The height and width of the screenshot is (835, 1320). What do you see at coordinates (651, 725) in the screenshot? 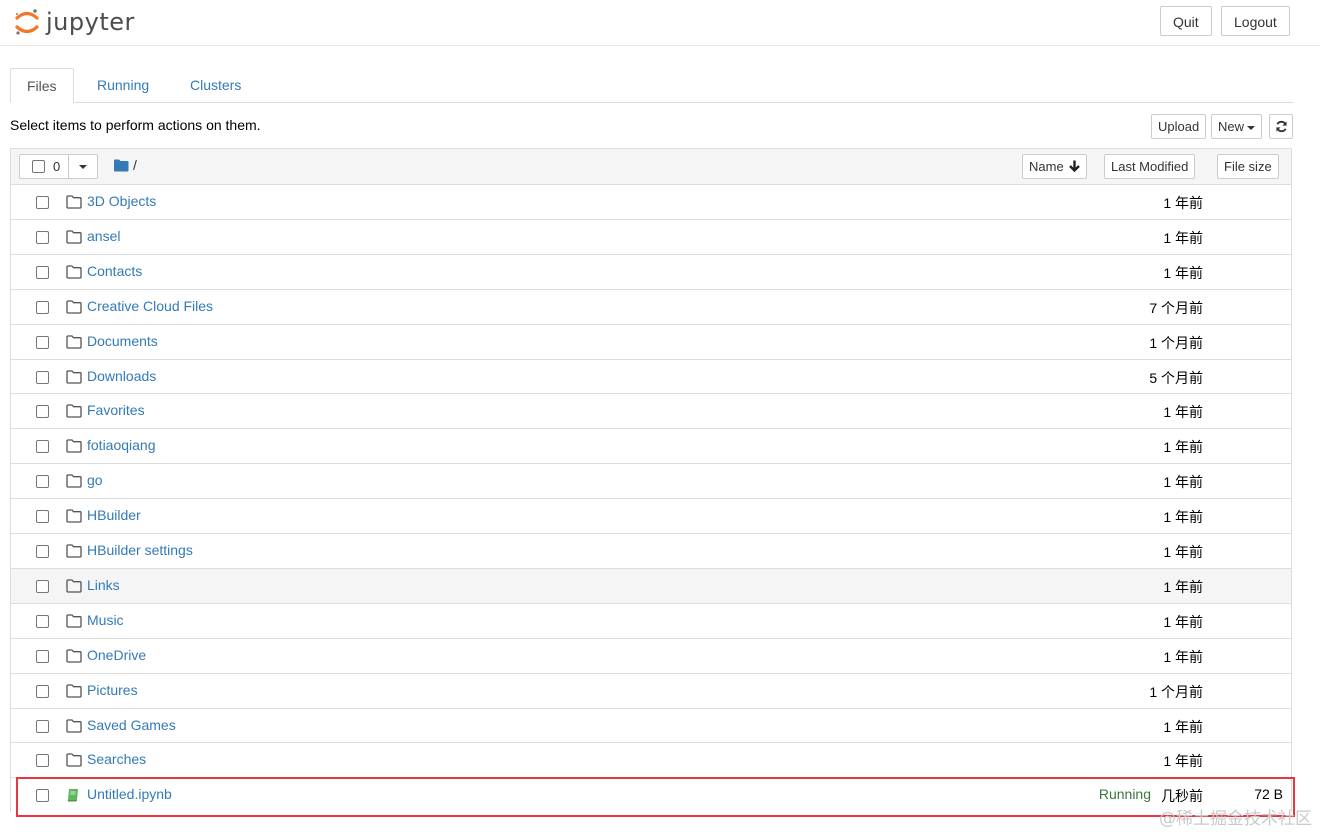
I see `file-row: Saved Games 1 年前` at bounding box center [651, 725].